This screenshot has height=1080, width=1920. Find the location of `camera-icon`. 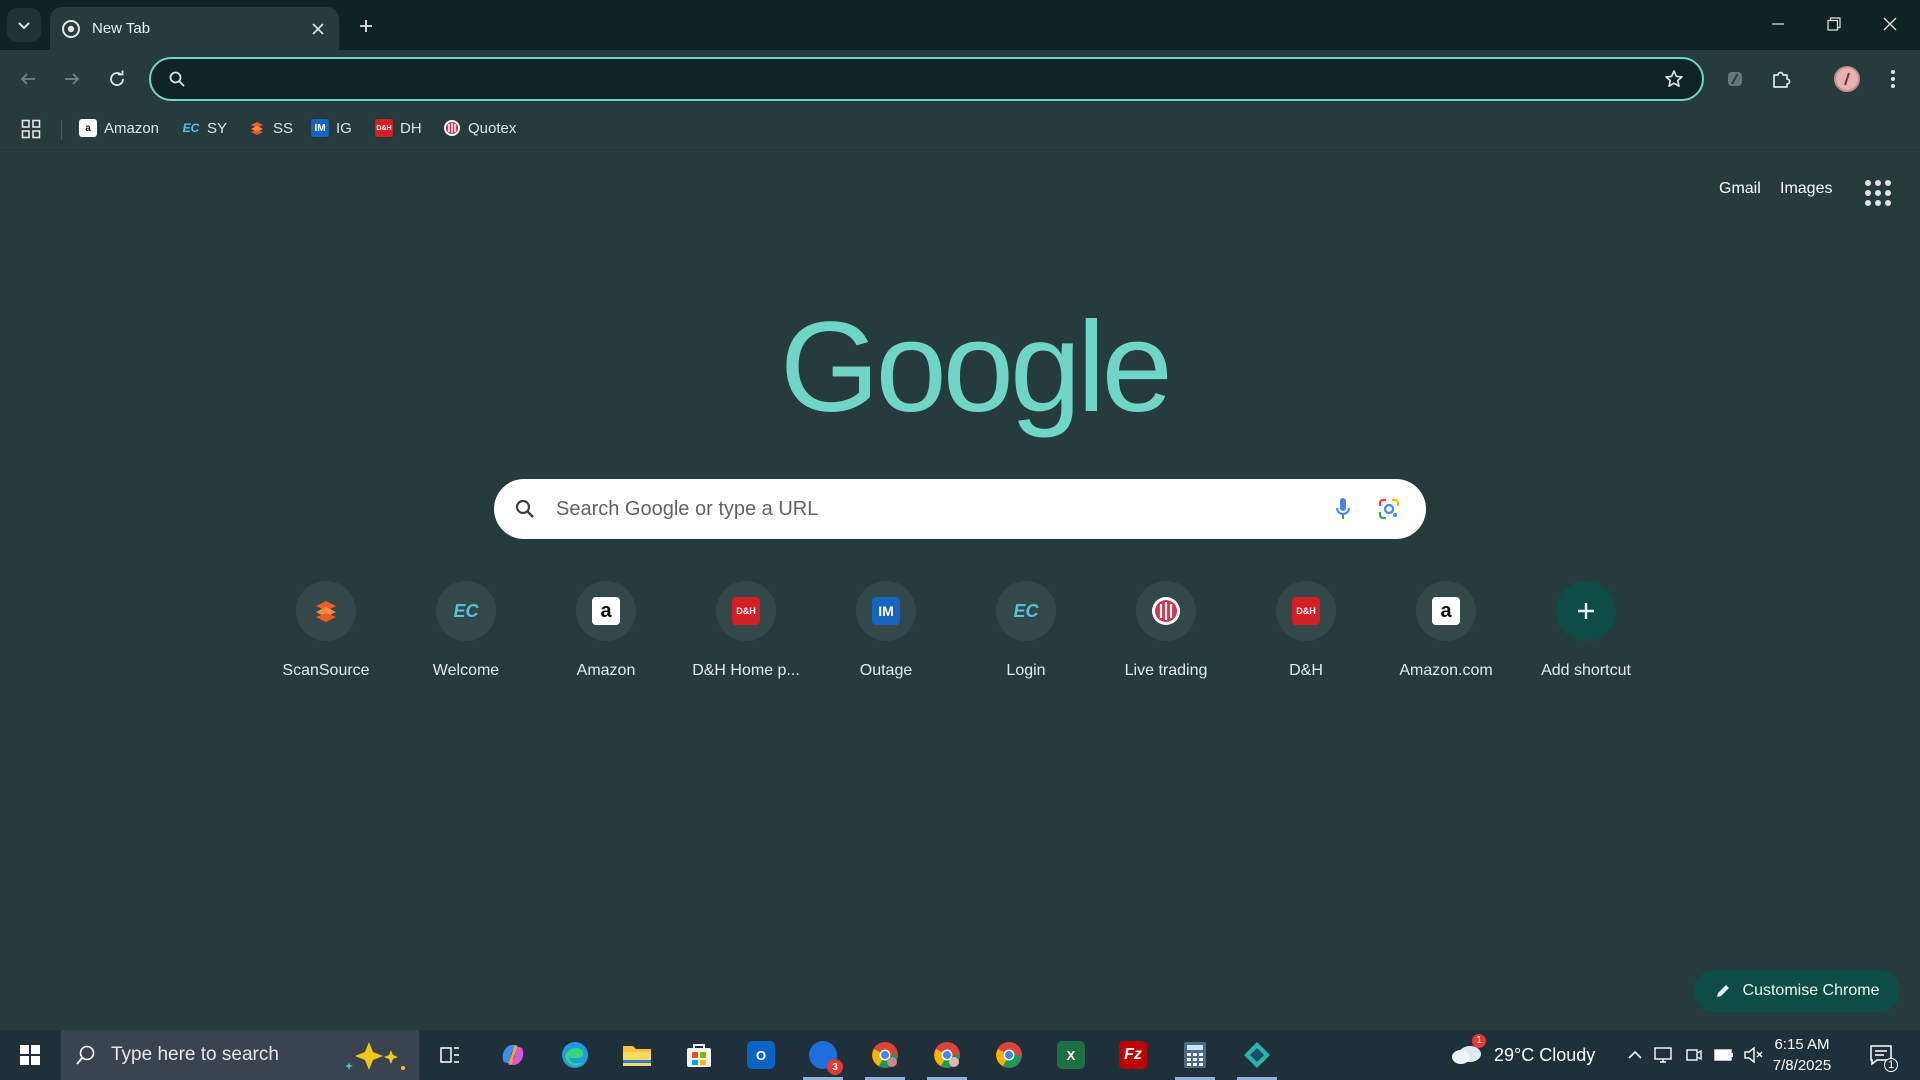

camera-icon is located at coordinates (1694, 1055).